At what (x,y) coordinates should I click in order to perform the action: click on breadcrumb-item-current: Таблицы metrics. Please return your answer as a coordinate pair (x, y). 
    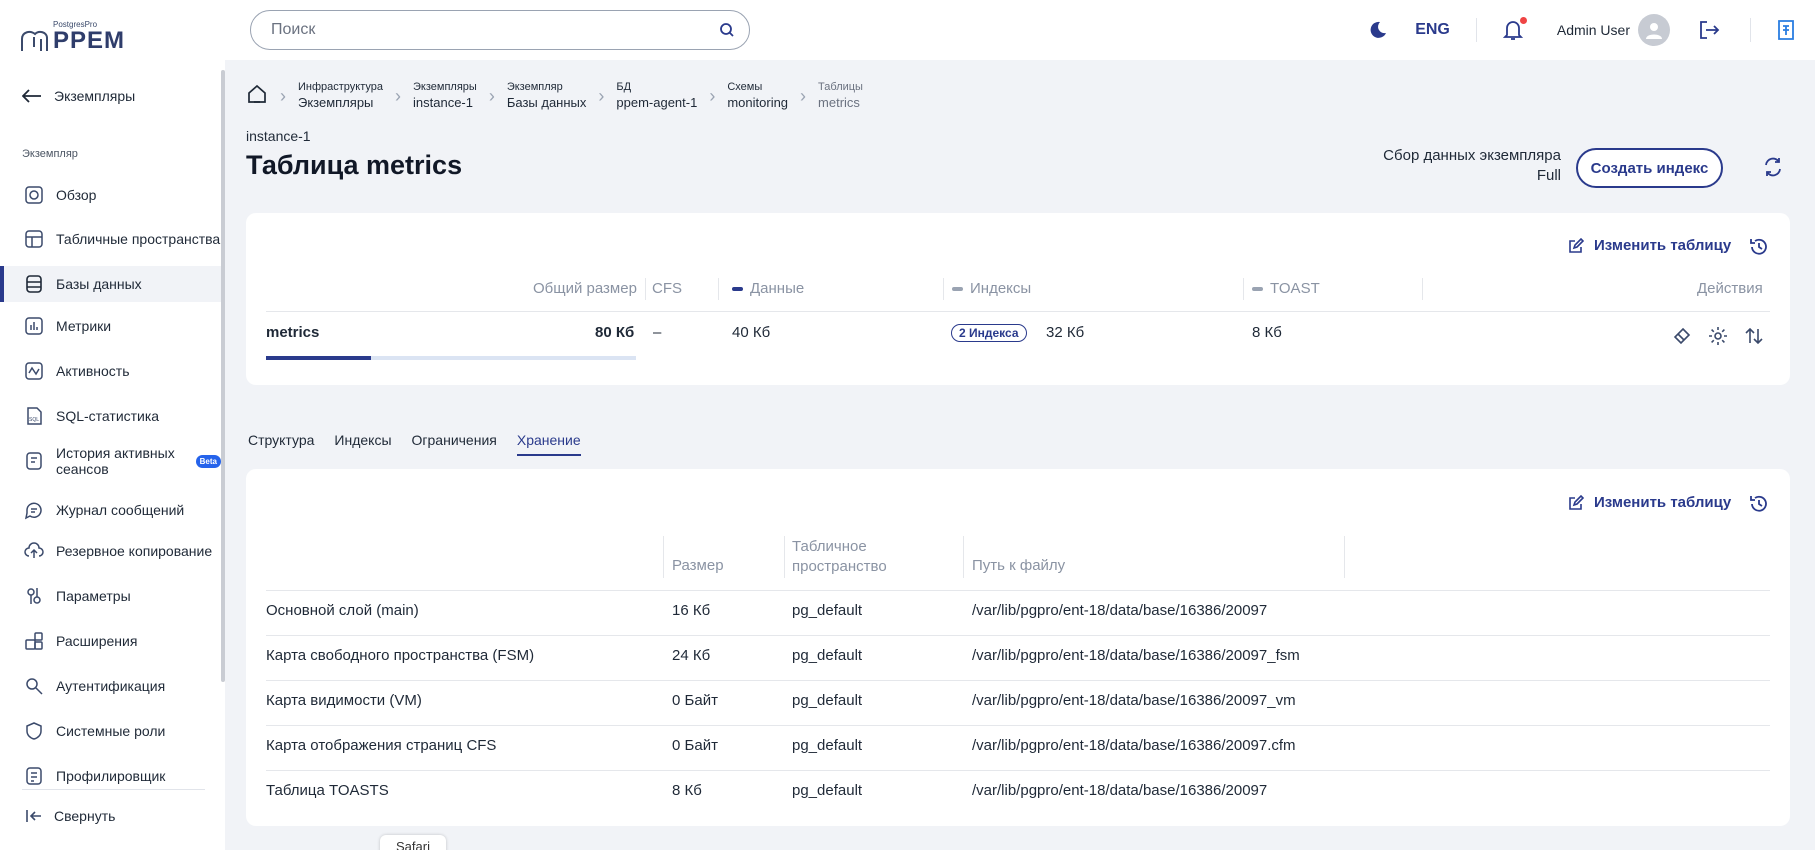
    Looking at the image, I should click on (840, 96).